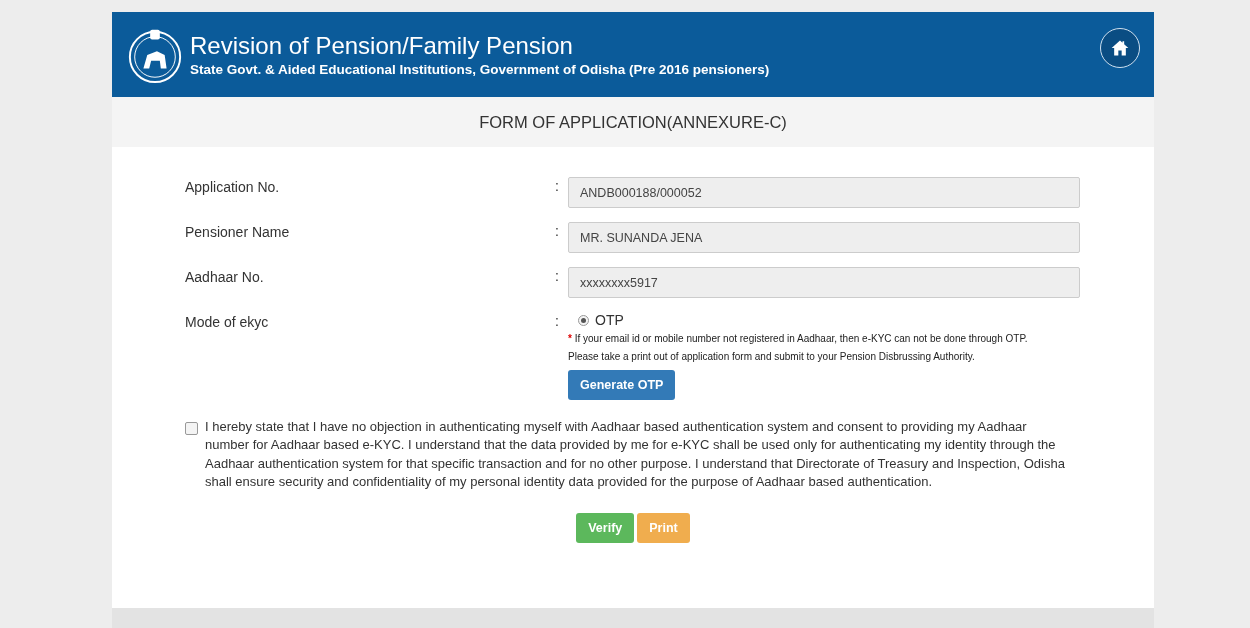 The height and width of the screenshot is (628, 1250). What do you see at coordinates (191, 428) in the screenshot?
I see `checkbox` at bounding box center [191, 428].